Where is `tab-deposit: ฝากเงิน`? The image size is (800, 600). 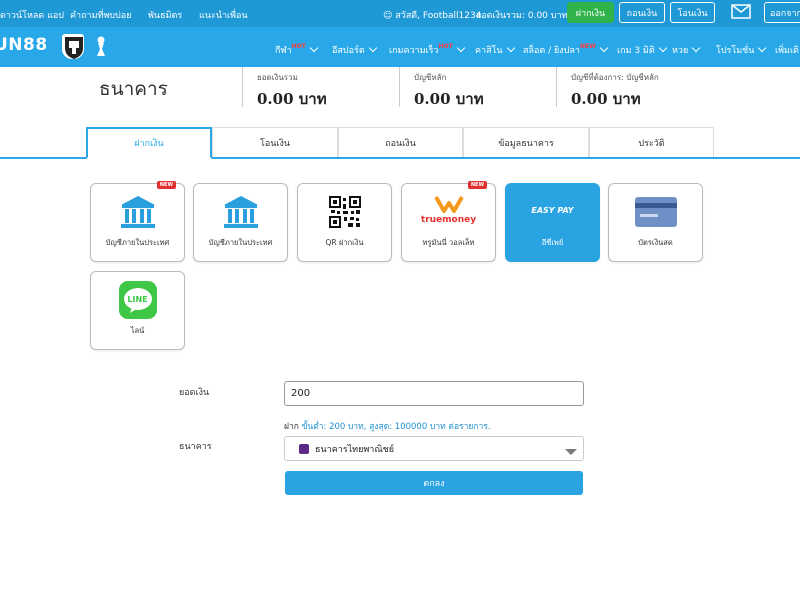 tab-deposit: ฝากเงิน is located at coordinates (149, 143).